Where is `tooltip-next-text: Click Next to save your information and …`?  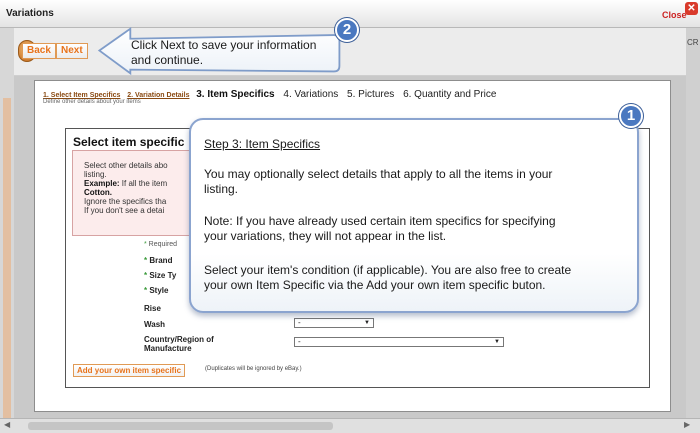
tooltip-next-text: Click Next to save your information and … is located at coordinates (238, 53).